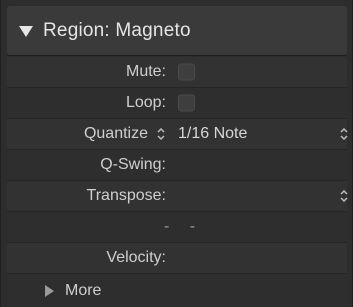 The width and height of the screenshot is (353, 307). Describe the element at coordinates (177, 103) in the screenshot. I see `loop-row: Loop:` at that location.